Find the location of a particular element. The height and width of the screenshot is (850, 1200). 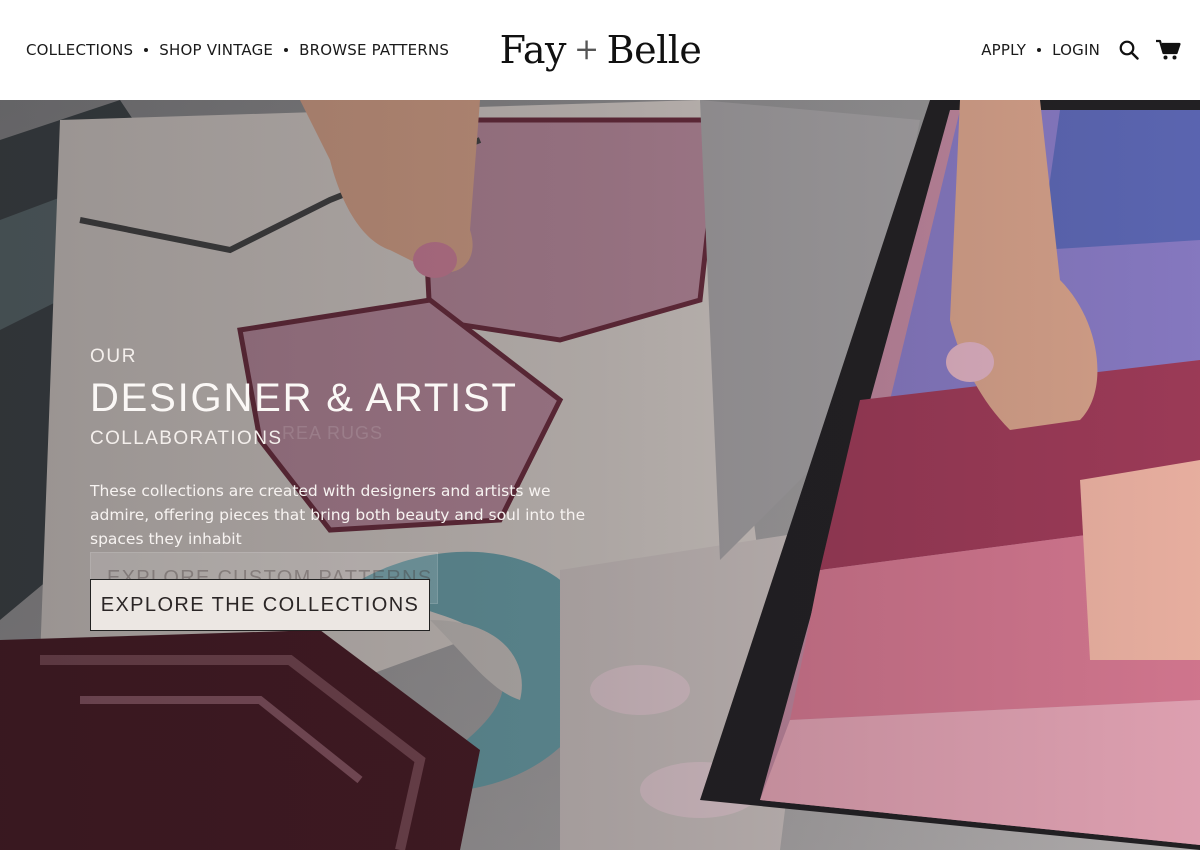

logo-word-belle: Belle is located at coordinates (654, 50).